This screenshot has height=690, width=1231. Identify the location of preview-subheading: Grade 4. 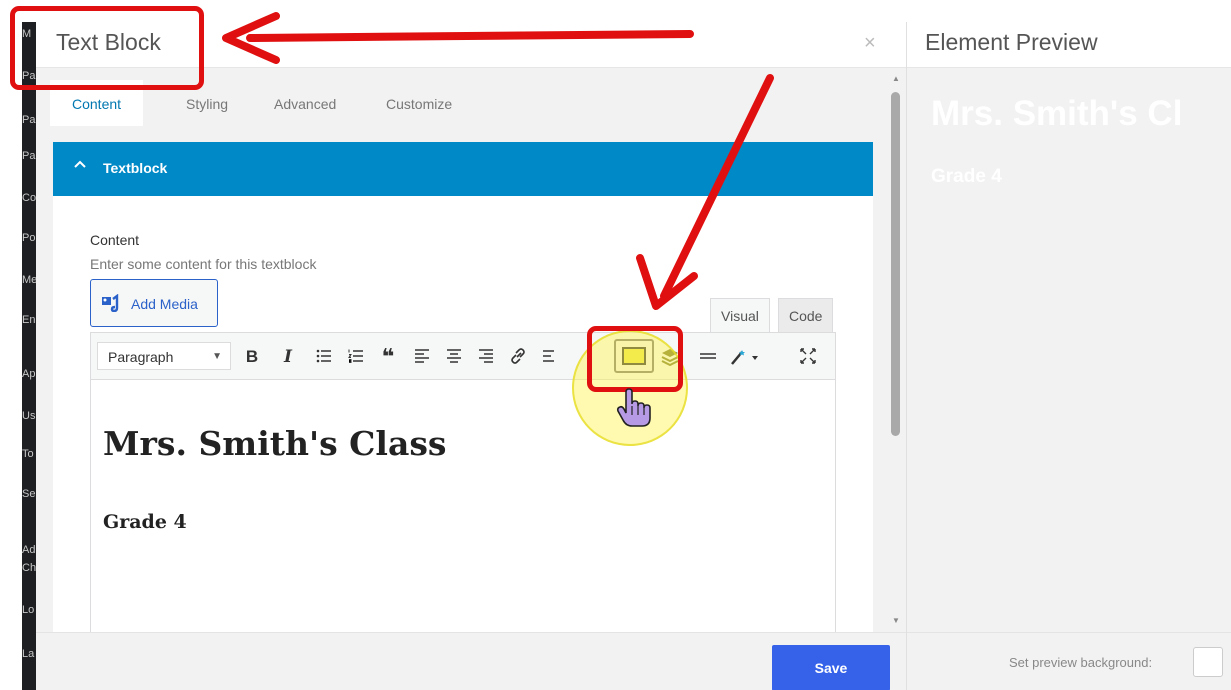
(966, 176).